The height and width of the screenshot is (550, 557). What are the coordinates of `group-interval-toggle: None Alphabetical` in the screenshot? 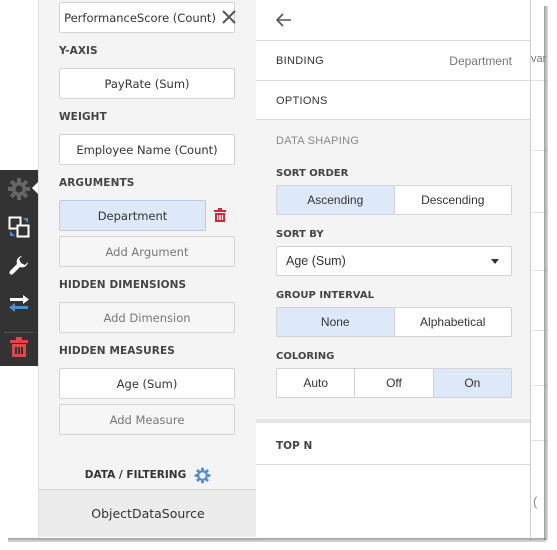 It's located at (394, 322).